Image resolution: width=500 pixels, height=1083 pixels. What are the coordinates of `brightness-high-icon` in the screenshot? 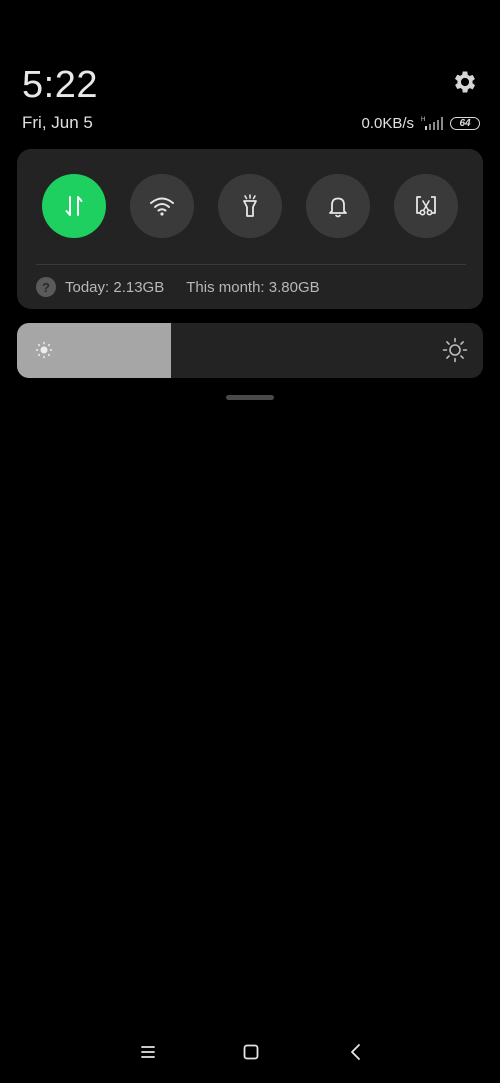 It's located at (455, 350).